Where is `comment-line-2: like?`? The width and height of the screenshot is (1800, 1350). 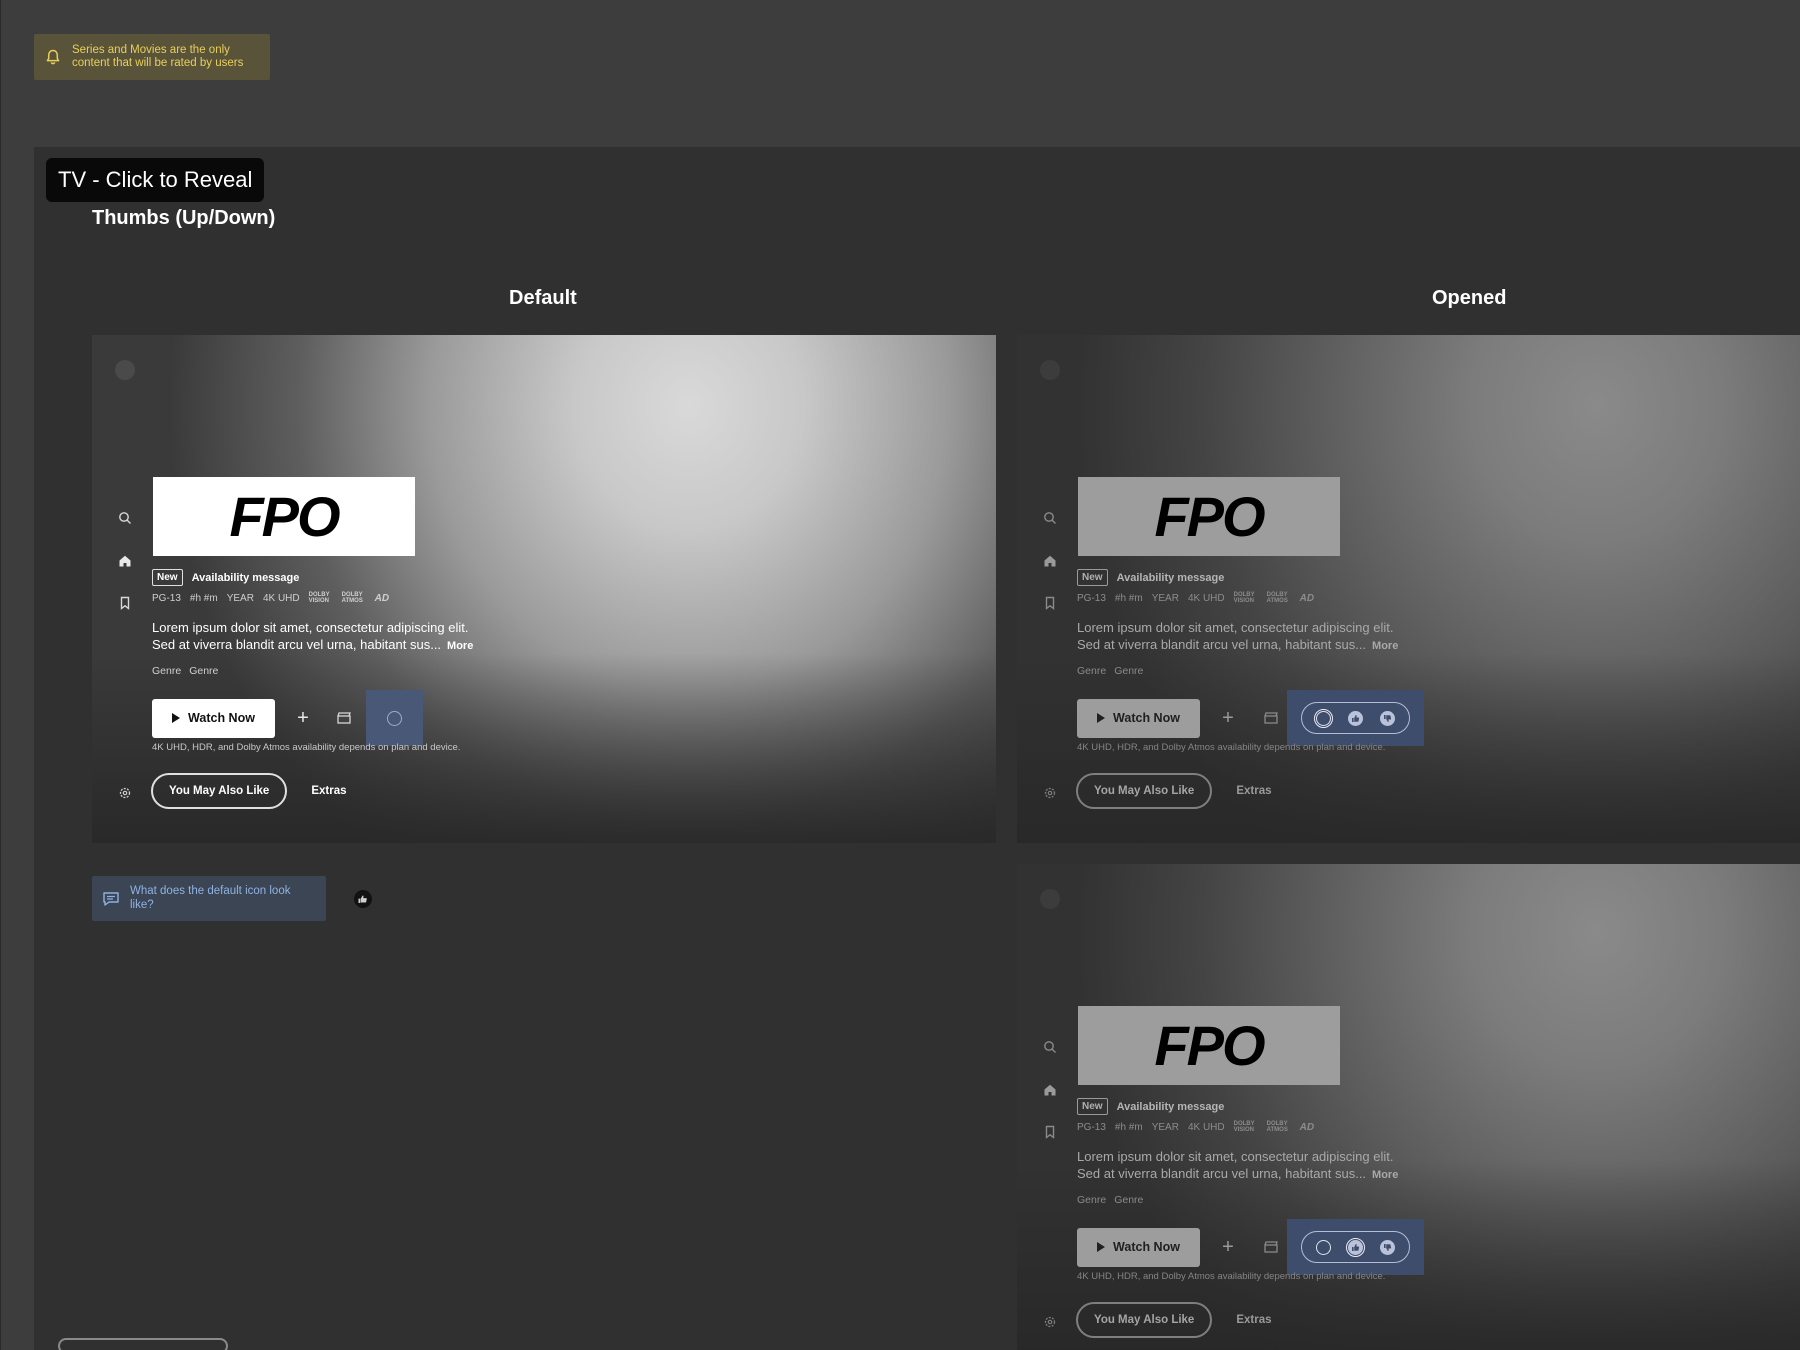 comment-line-2: like? is located at coordinates (142, 904).